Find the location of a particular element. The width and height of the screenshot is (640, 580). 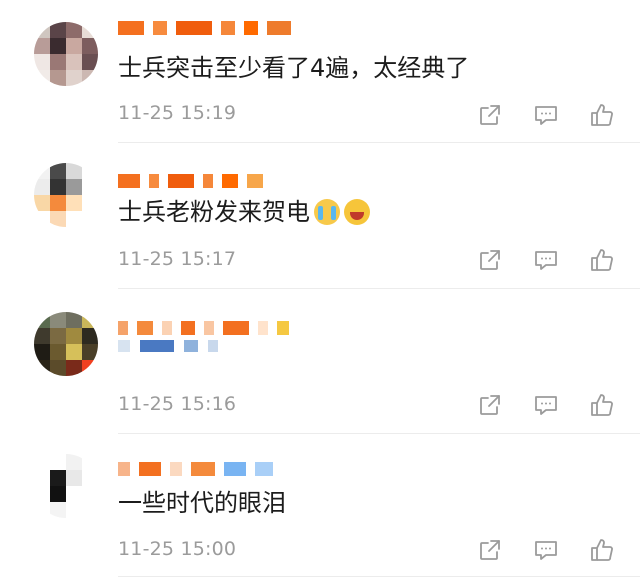

comment-time: 11-25 15:17 is located at coordinates (177, 259).